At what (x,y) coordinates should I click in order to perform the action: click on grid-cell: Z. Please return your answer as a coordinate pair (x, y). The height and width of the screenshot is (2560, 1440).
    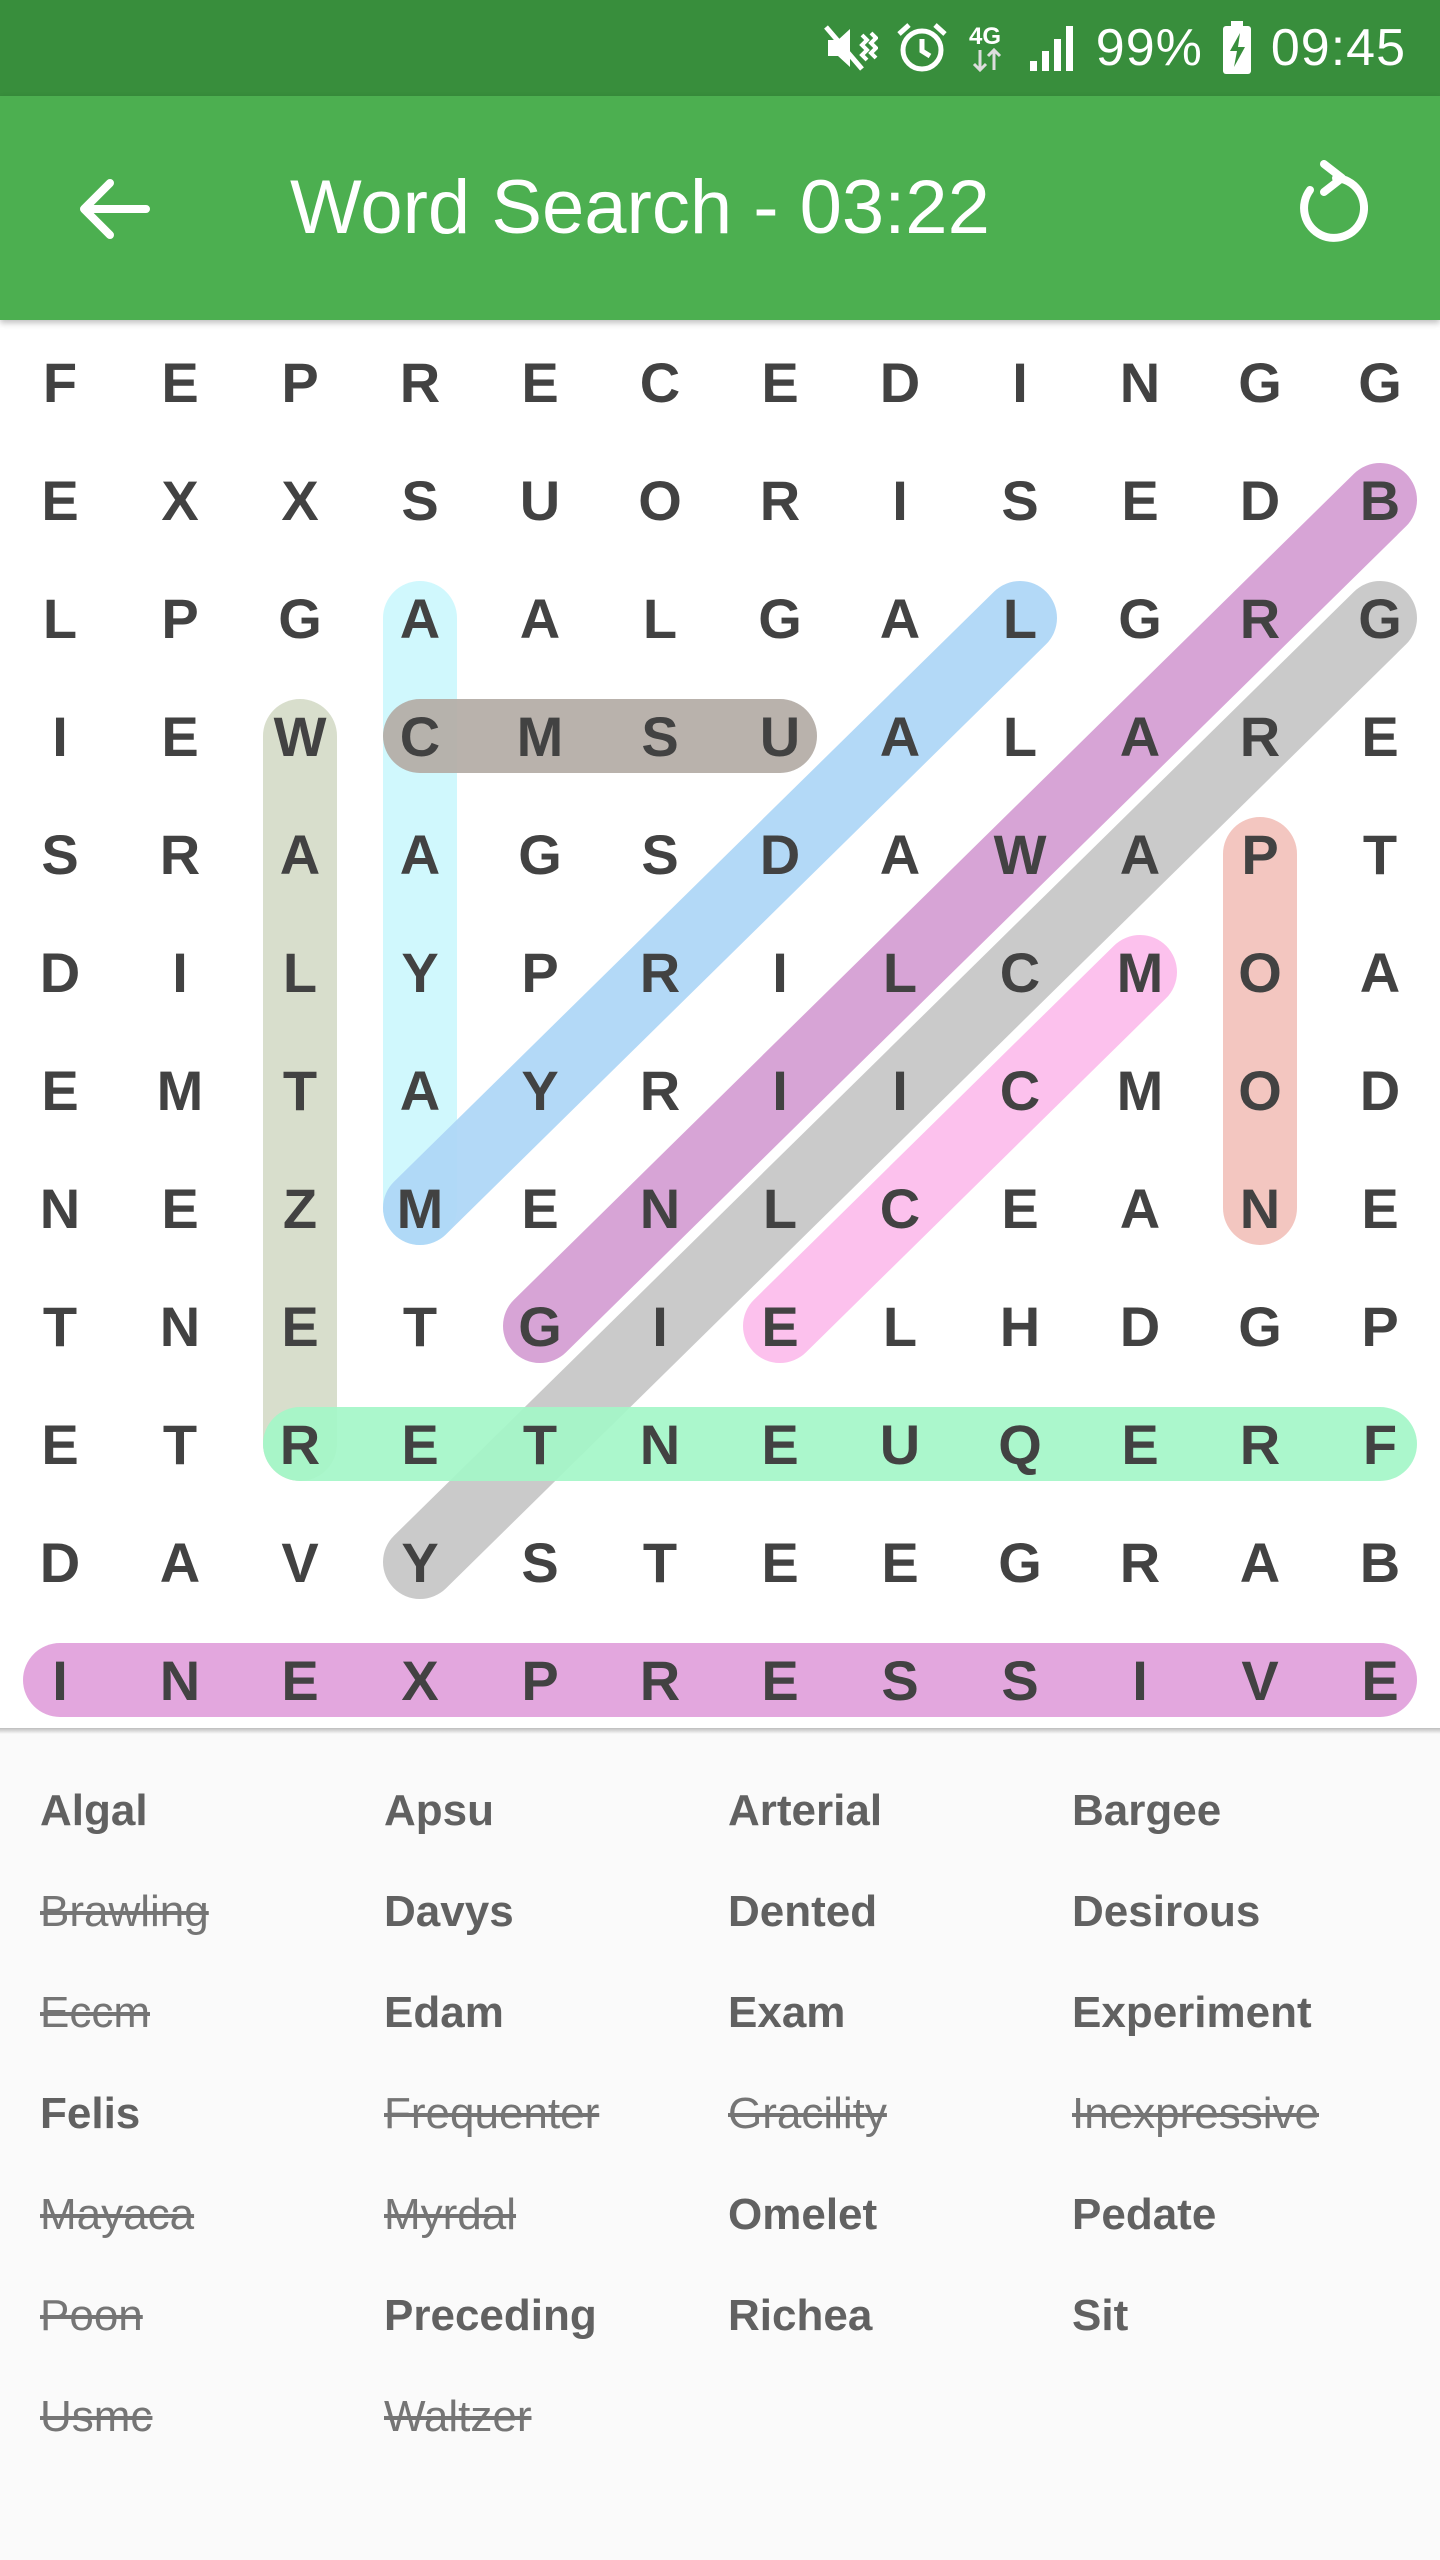
    Looking at the image, I should click on (300, 1208).